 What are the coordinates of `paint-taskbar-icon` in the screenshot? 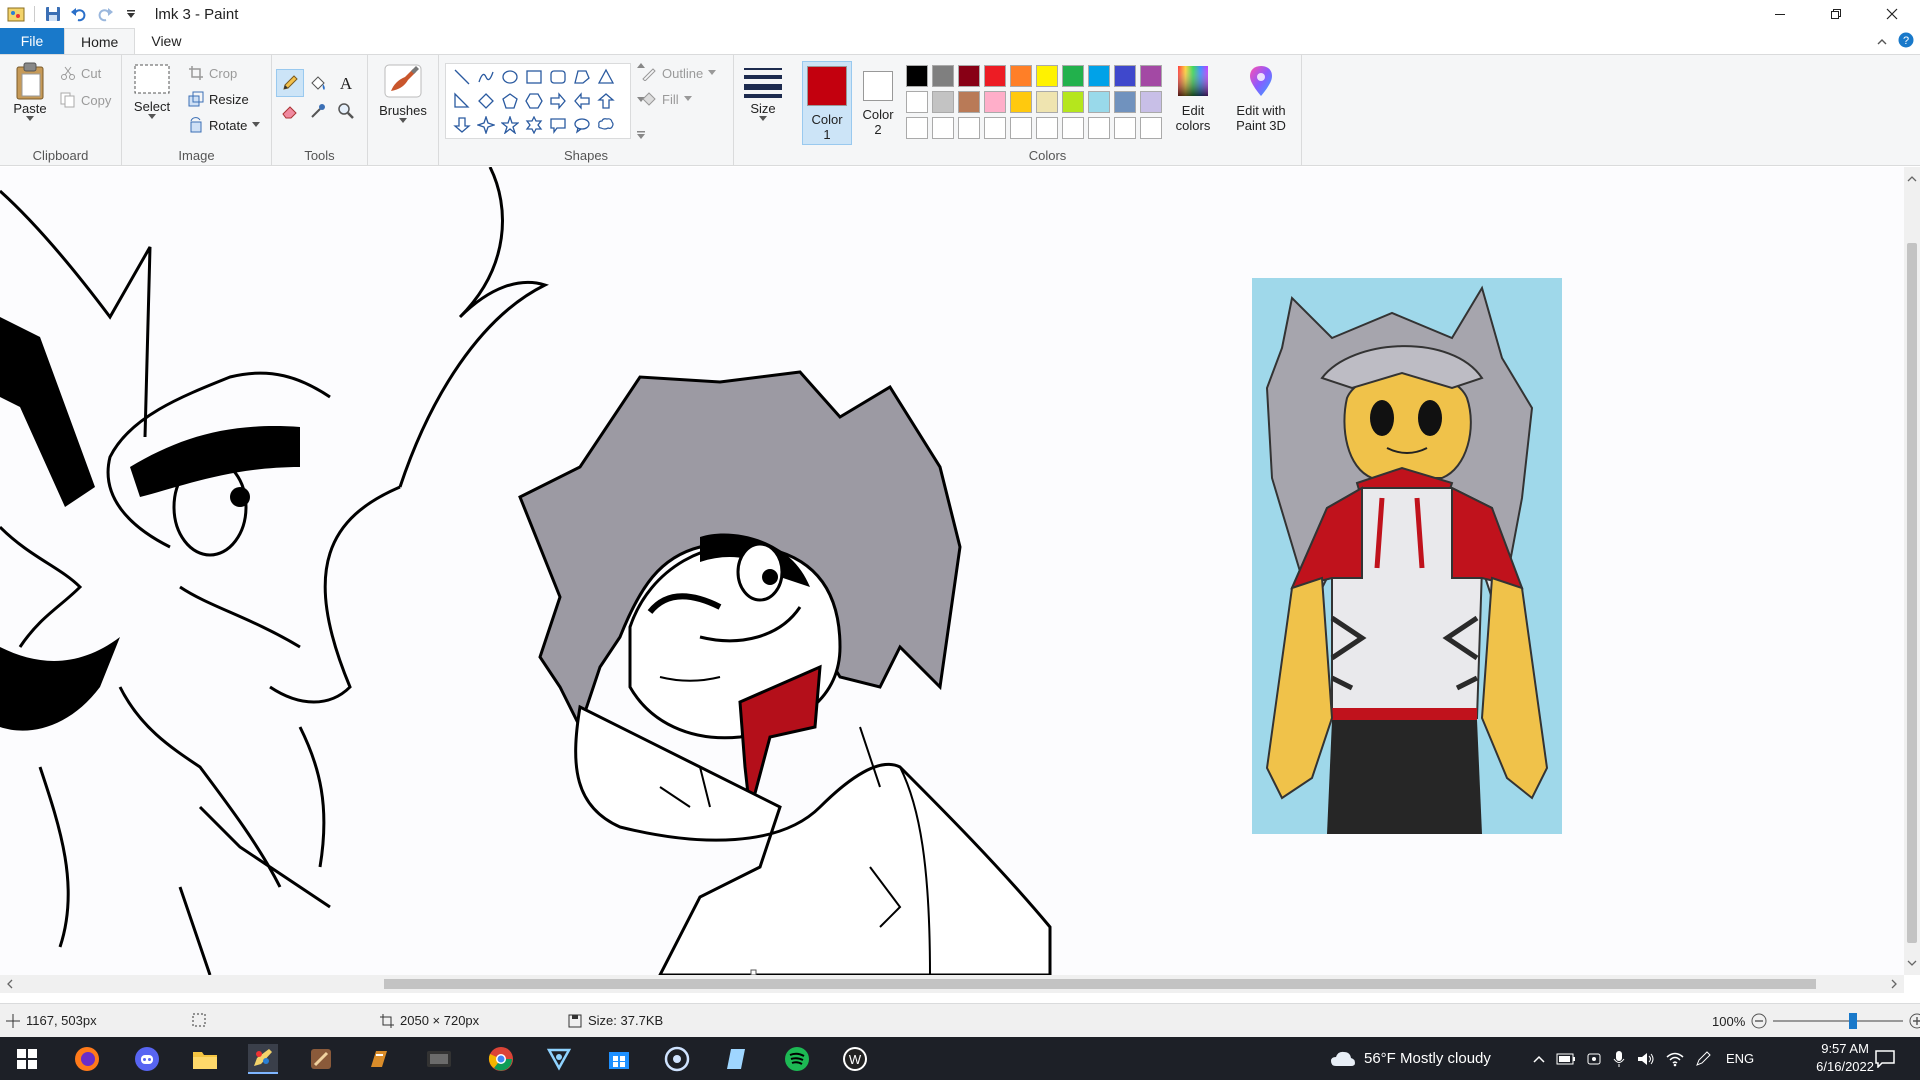 It's located at (263, 1059).